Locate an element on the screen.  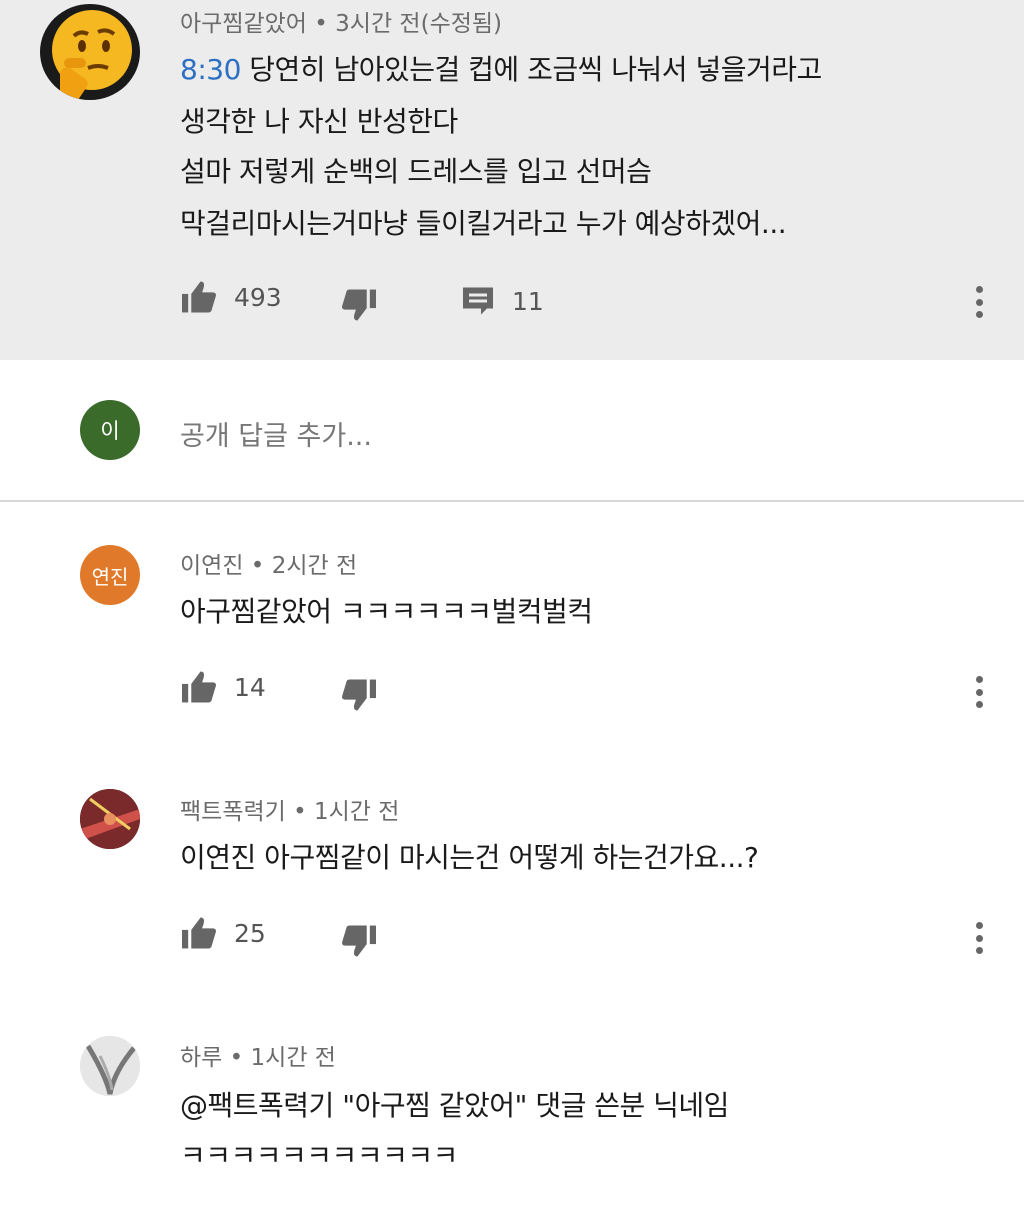
like-button: 25 is located at coordinates (223, 933).